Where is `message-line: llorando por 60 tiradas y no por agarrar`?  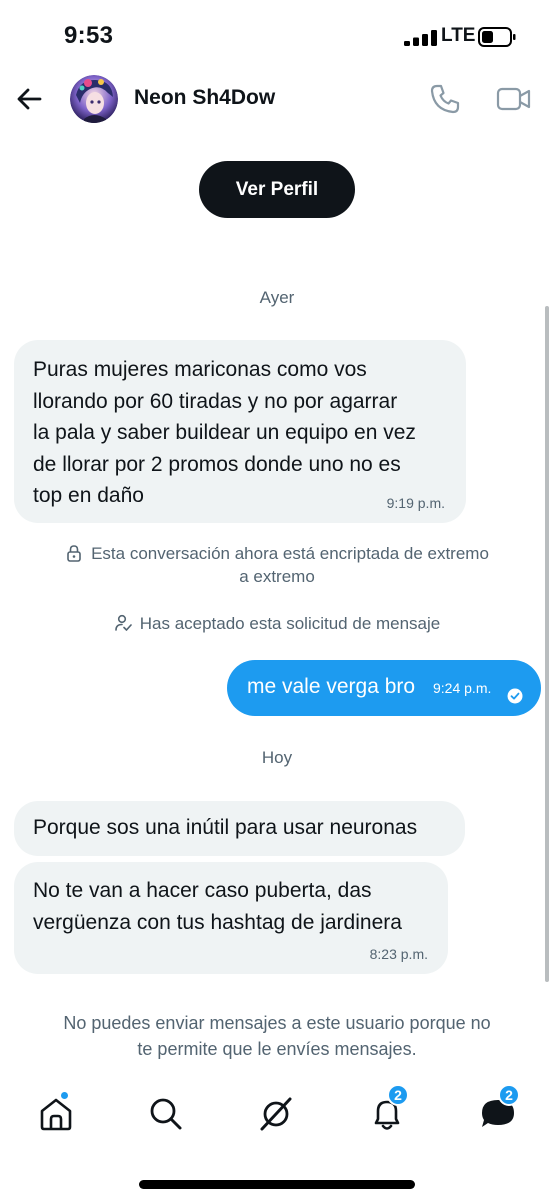 message-line: llorando por 60 tiradas y no por agarrar is located at coordinates (215, 401).